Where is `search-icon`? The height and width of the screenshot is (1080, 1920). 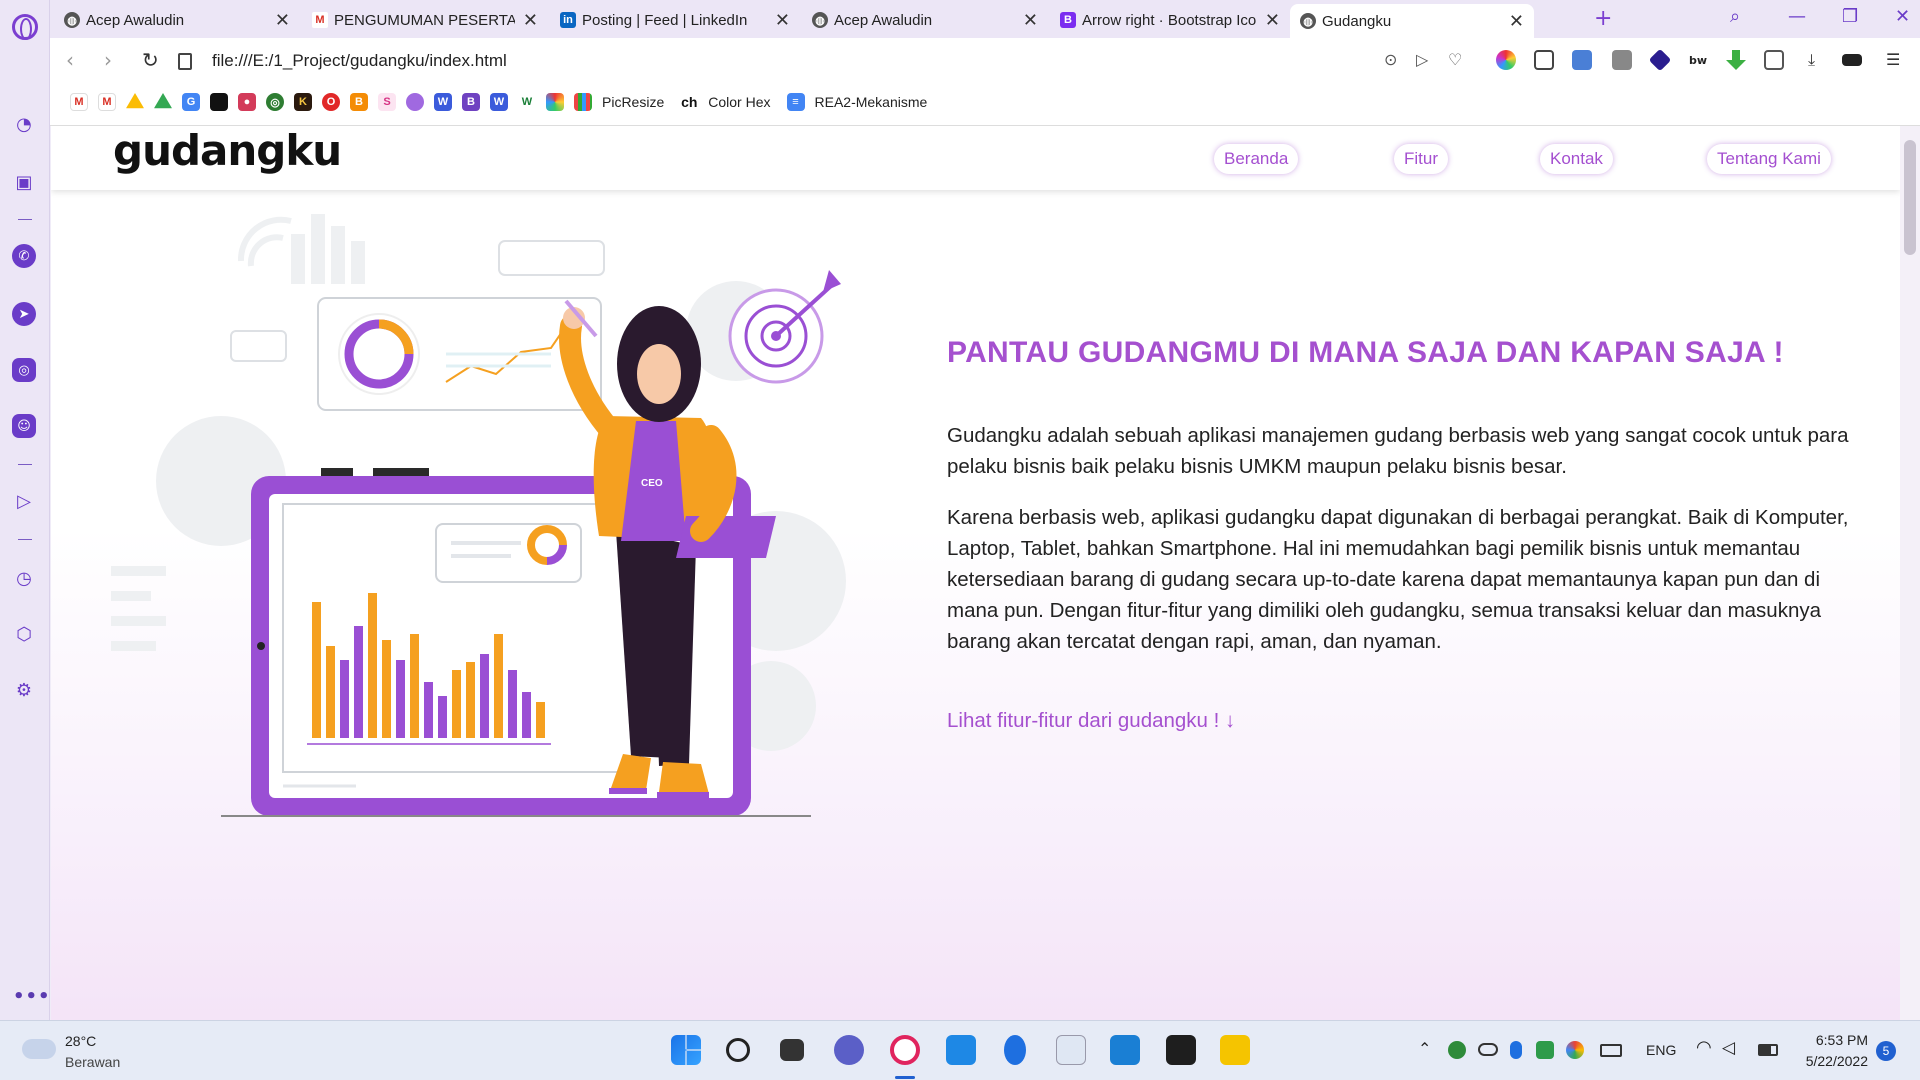 search-icon is located at coordinates (738, 1050).